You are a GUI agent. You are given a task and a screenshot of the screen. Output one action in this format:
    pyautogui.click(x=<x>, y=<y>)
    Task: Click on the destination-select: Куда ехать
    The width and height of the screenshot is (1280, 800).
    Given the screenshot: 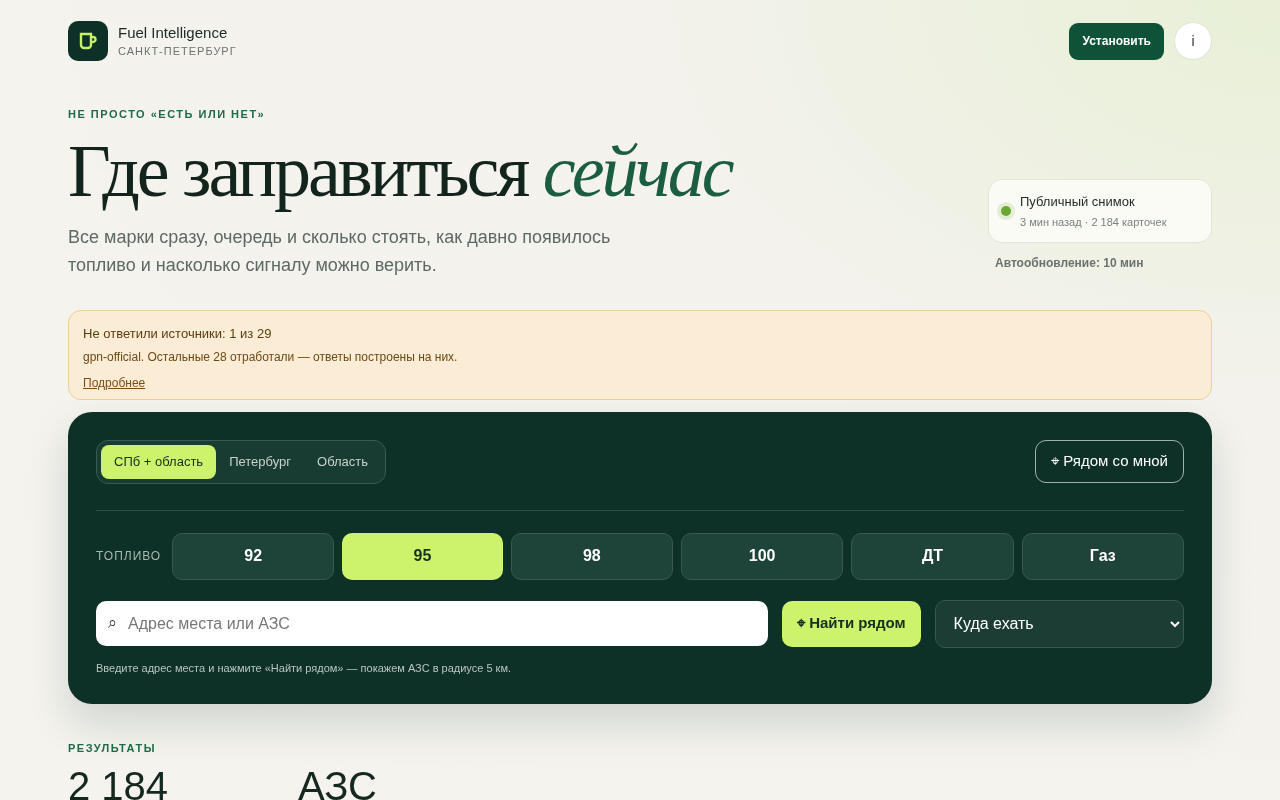 What is the action you would take?
    pyautogui.click(x=1059, y=623)
    